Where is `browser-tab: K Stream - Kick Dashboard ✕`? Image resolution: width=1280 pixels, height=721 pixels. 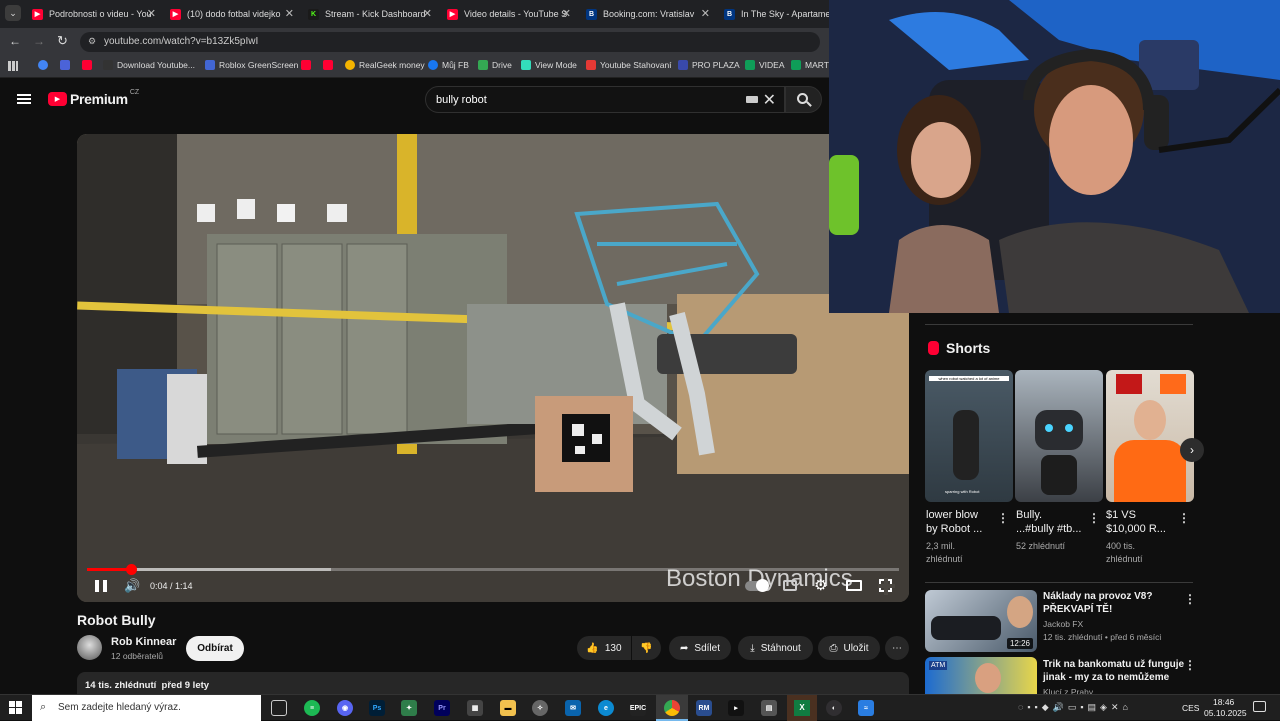
browser-tab: K Stream - Kick Dashboard ✕ is located at coordinates (369, 14).